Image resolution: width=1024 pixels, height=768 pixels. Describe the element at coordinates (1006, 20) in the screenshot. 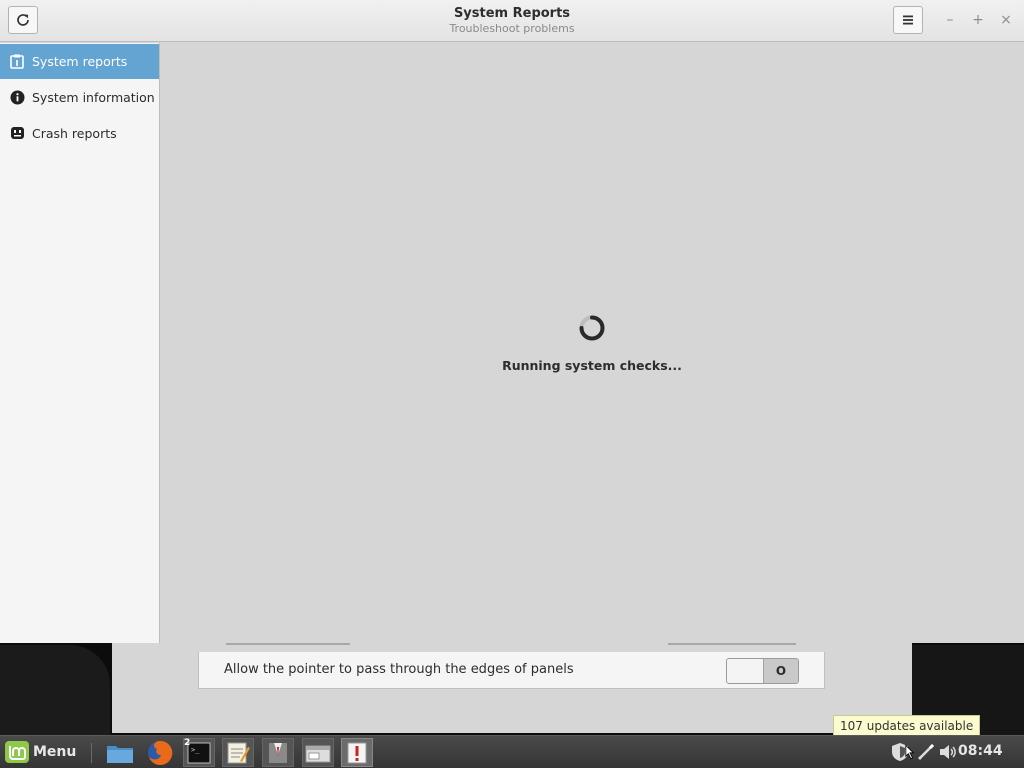

I see `close-button: ×` at that location.